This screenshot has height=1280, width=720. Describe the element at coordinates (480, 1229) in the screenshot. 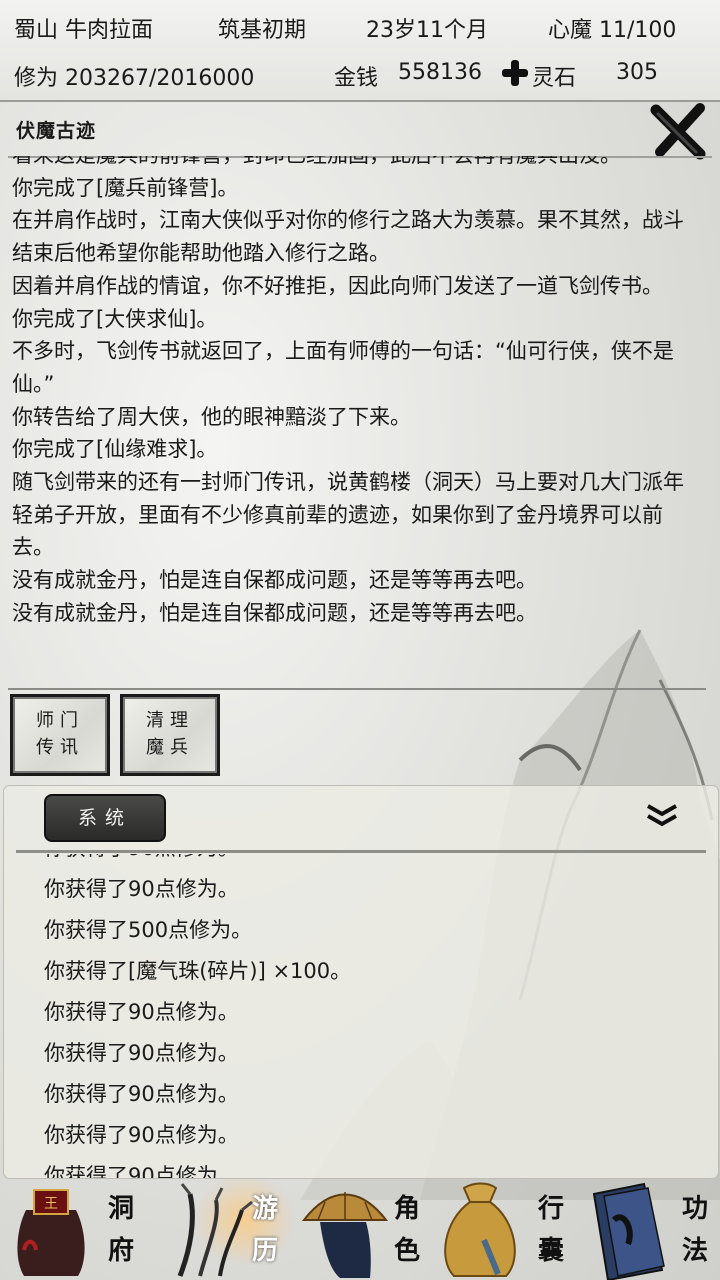

I see `pouch-icon` at that location.